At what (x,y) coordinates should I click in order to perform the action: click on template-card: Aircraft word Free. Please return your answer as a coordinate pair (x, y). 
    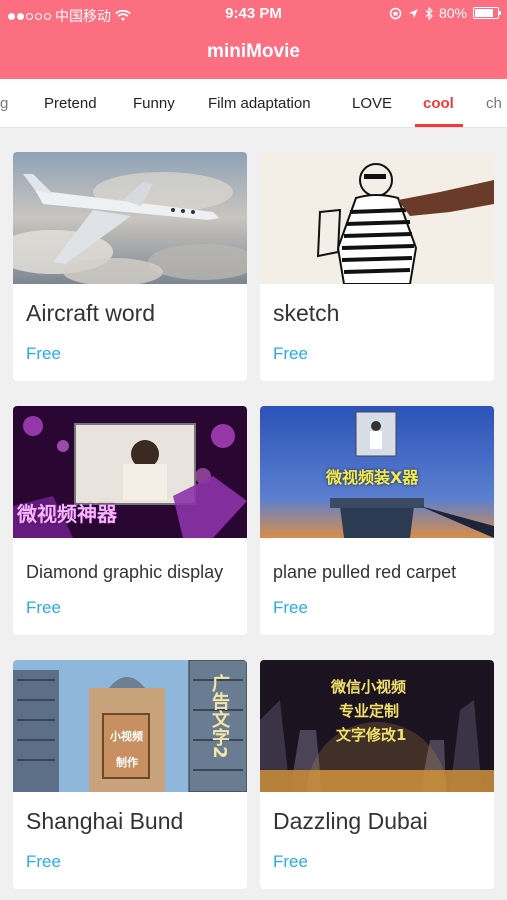
    Looking at the image, I should click on (130, 266).